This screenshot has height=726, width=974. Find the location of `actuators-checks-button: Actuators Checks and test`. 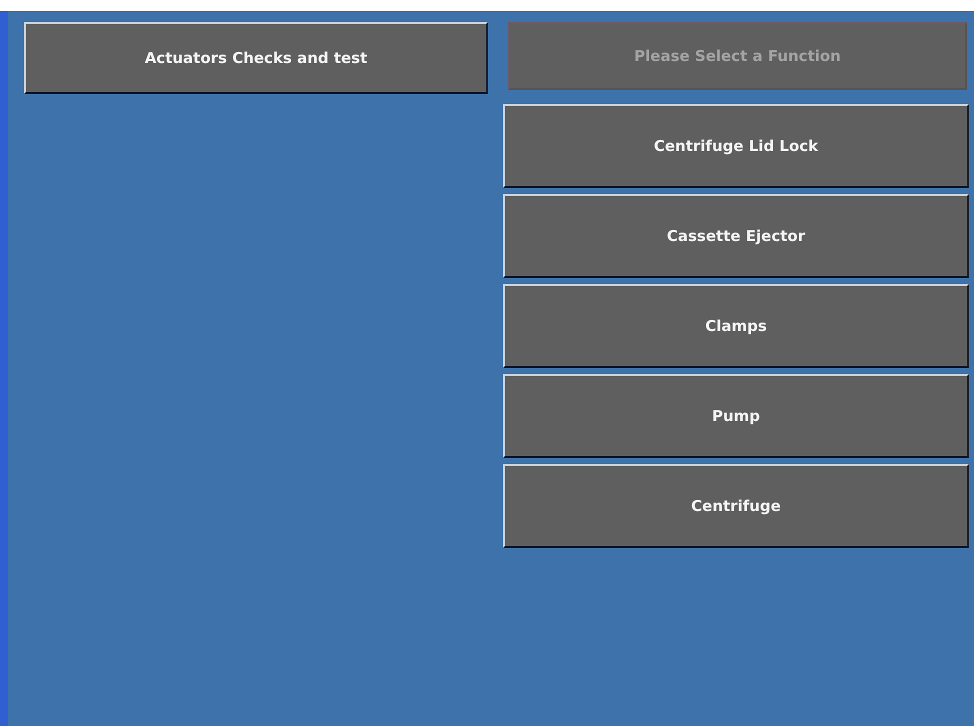

actuators-checks-button: Actuators Checks and test is located at coordinates (256, 58).